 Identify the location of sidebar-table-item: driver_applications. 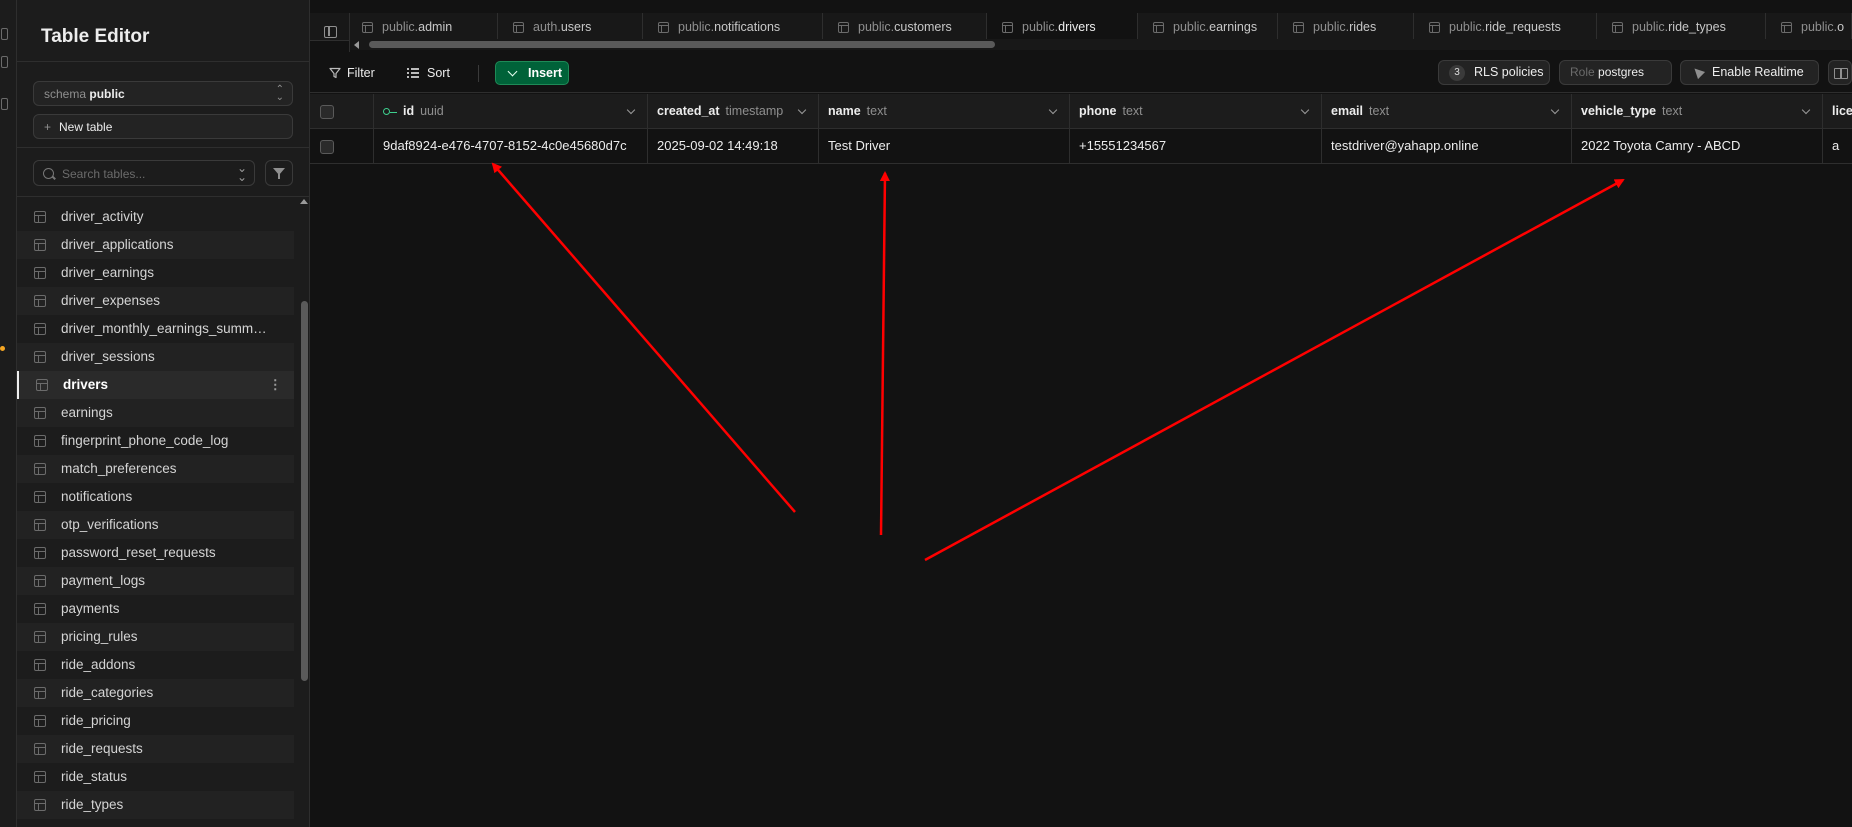
(155, 245).